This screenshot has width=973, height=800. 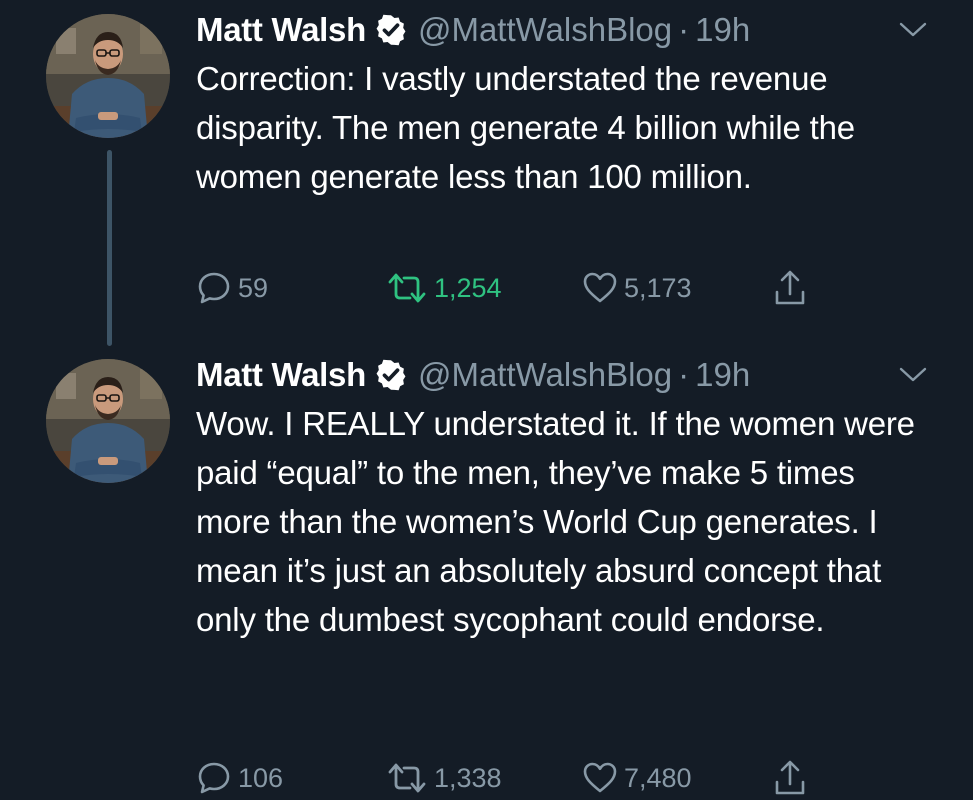 What do you see at coordinates (566, 778) in the screenshot?
I see `tweet-actions: 106 1,338 7,480` at bounding box center [566, 778].